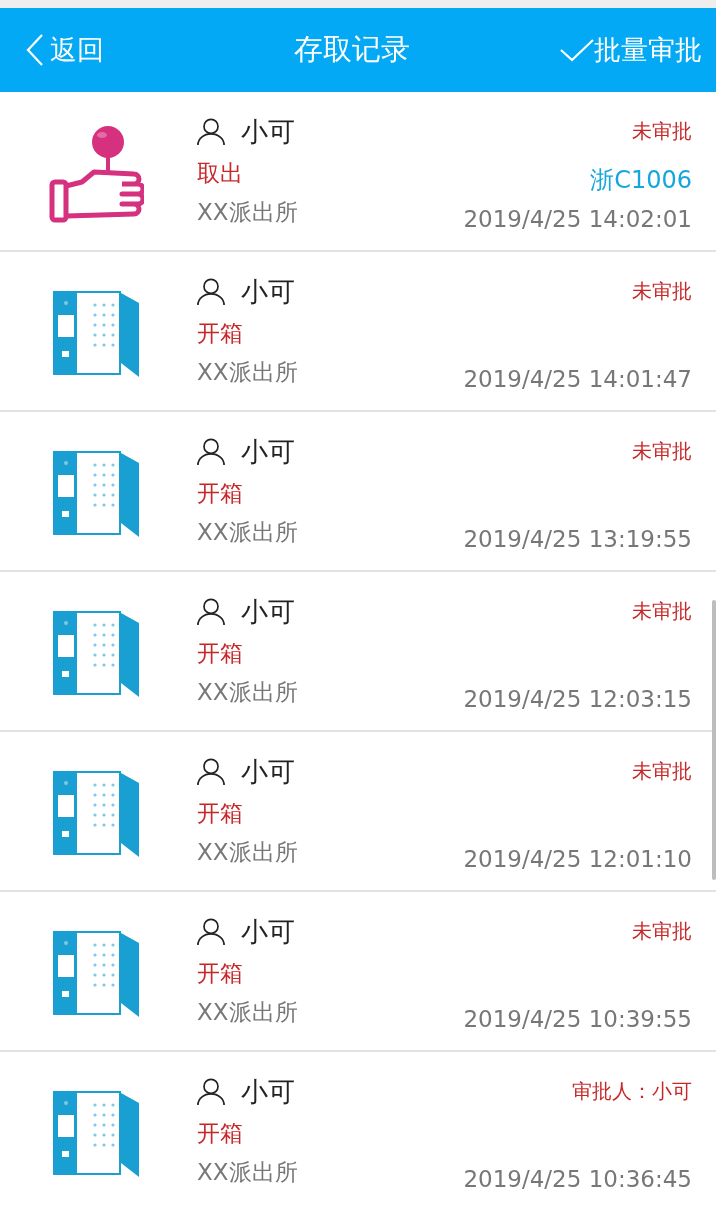 This screenshot has height=1206, width=716. What do you see at coordinates (577, 1019) in the screenshot?
I see `record-time: 2019/4/25 10:39:55` at bounding box center [577, 1019].